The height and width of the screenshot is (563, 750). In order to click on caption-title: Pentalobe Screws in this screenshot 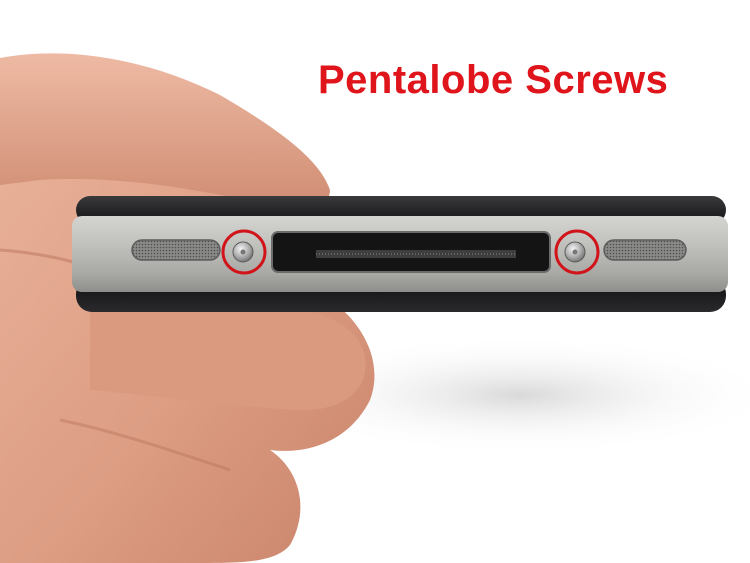, I will do `click(493, 80)`.